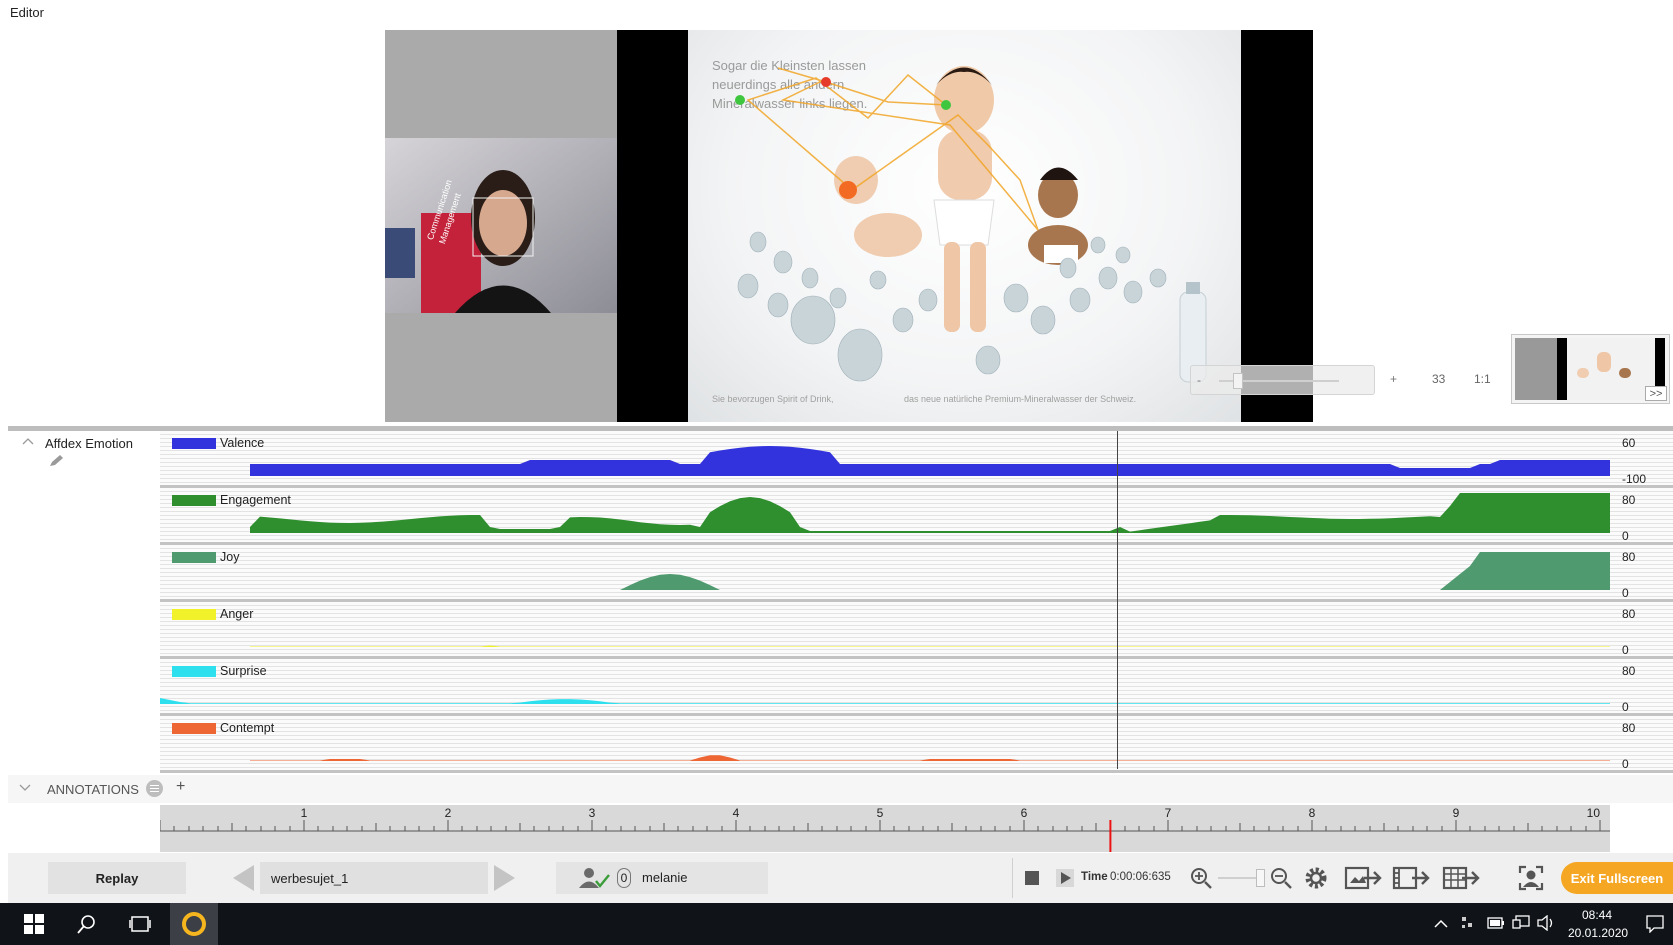 The width and height of the screenshot is (1673, 945). I want to click on emotion-series-contempt, so click(930, 758).